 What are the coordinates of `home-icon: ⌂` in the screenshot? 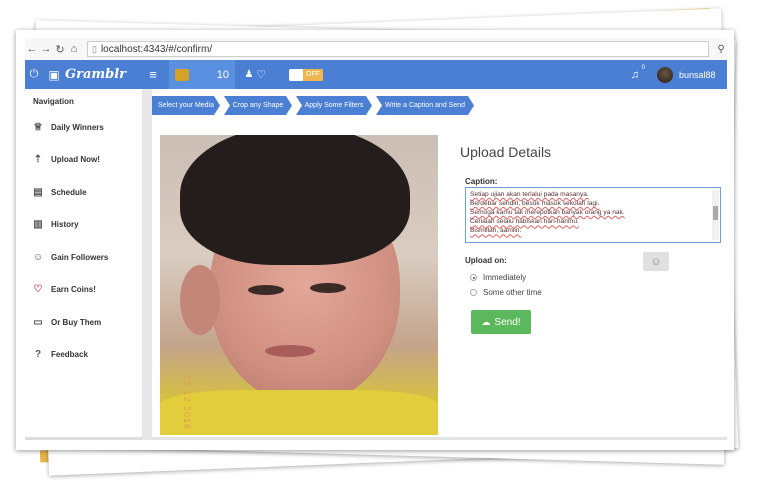 It's located at (74, 49).